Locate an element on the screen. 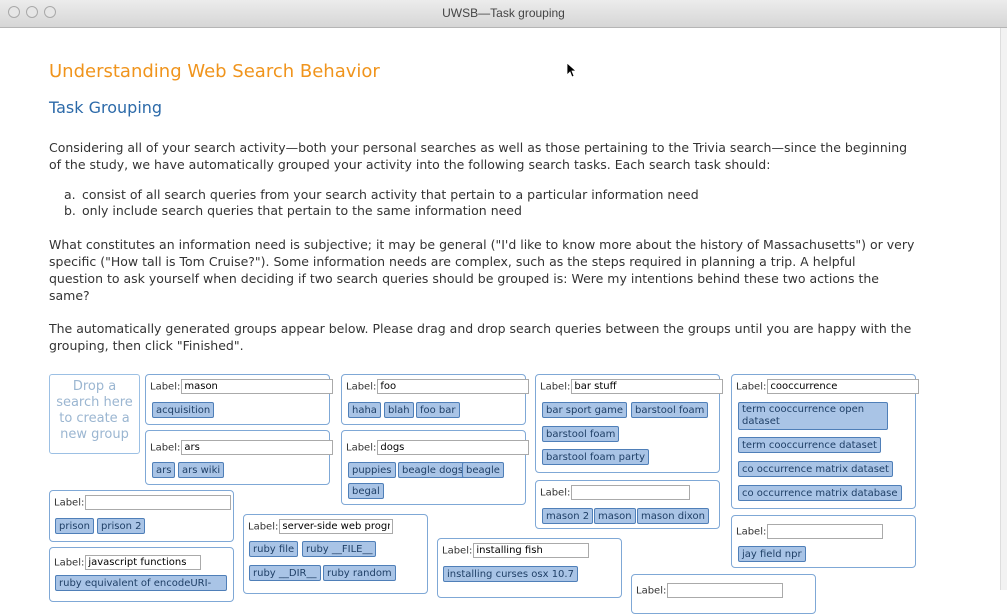 The width and height of the screenshot is (1007, 614). query-chip: prison 2 is located at coordinates (121, 526).